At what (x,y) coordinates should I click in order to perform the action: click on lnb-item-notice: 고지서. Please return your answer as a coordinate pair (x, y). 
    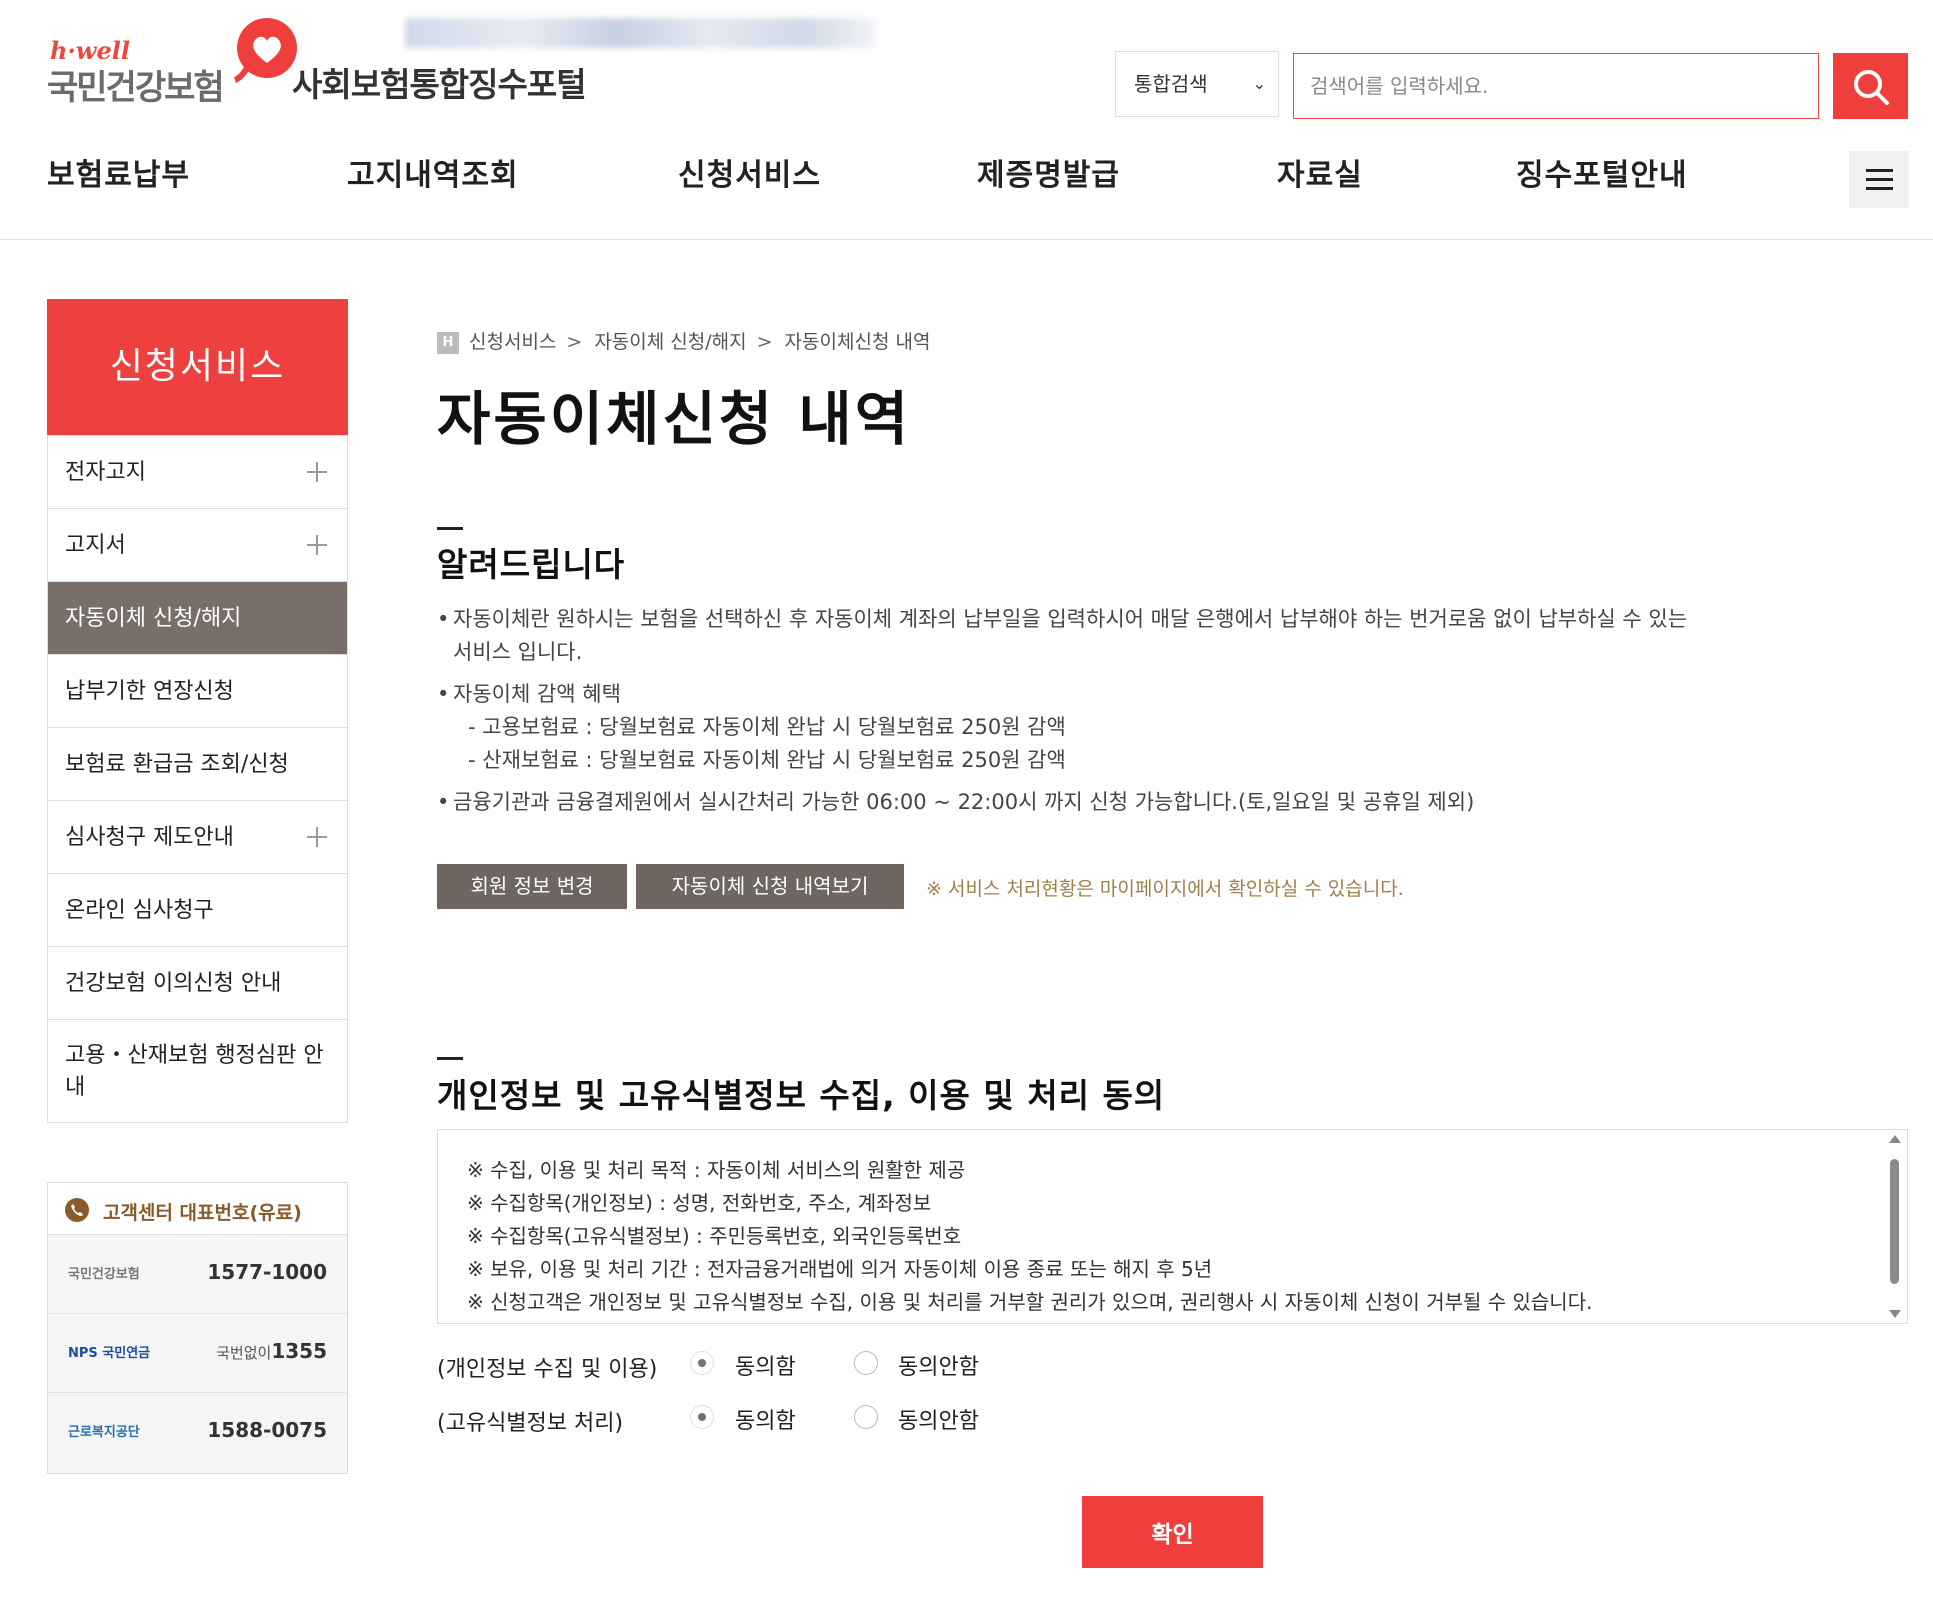
    Looking at the image, I should click on (197, 544).